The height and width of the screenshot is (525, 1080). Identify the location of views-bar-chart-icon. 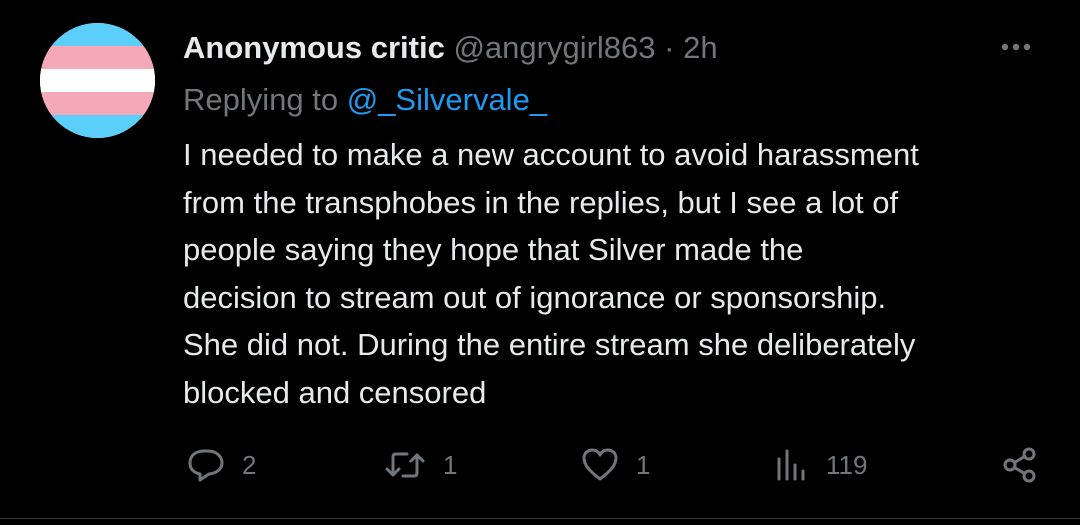
(791, 465).